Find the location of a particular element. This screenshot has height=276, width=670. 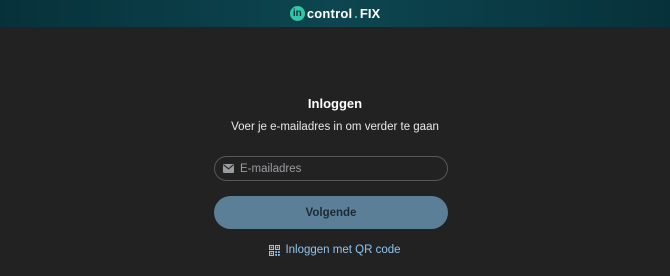

qr-login-link: Inloggen met QR code is located at coordinates (335, 250).